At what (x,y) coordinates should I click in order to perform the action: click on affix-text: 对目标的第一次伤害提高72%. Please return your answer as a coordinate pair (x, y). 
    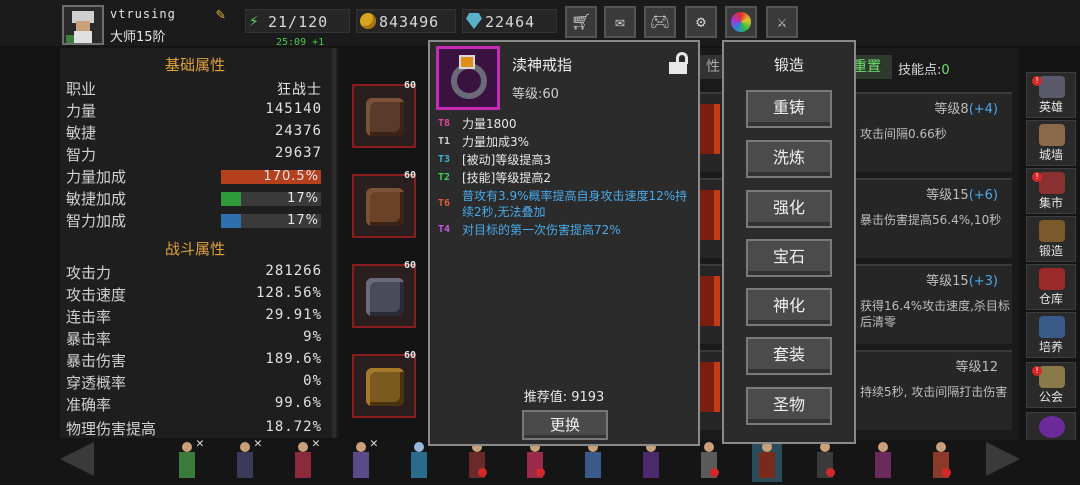
    Looking at the image, I should click on (541, 230).